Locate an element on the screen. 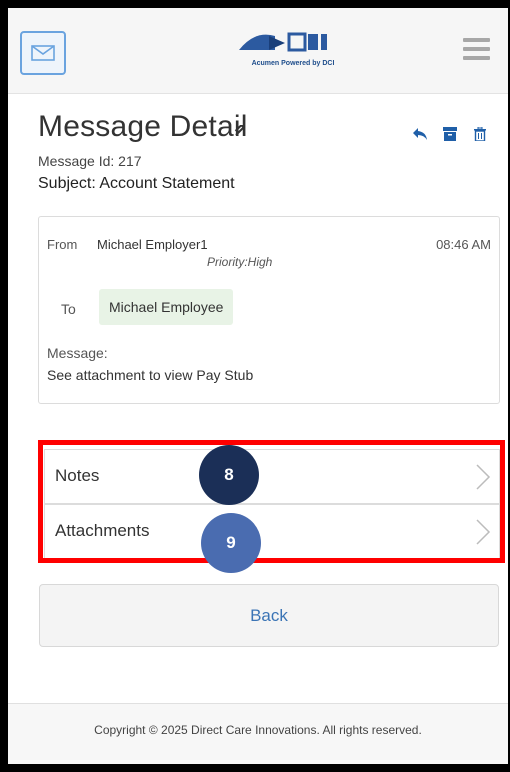  from-label: From is located at coordinates (62, 244).